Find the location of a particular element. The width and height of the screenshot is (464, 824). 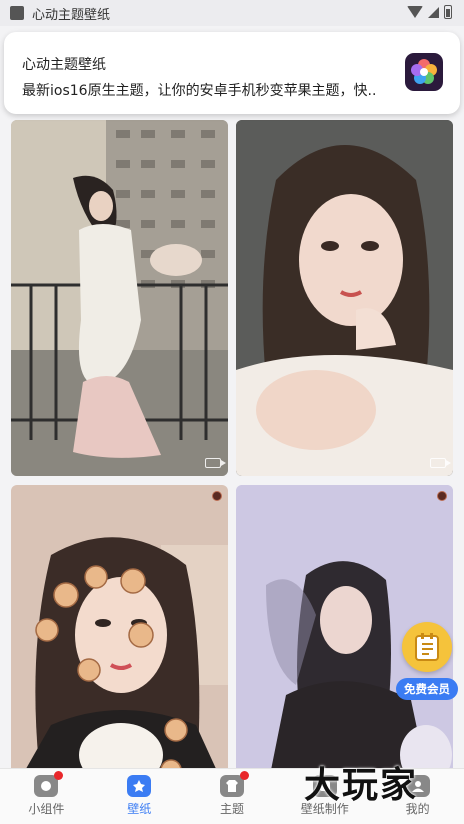

free-vip-label: 免费会员 is located at coordinates (427, 689).